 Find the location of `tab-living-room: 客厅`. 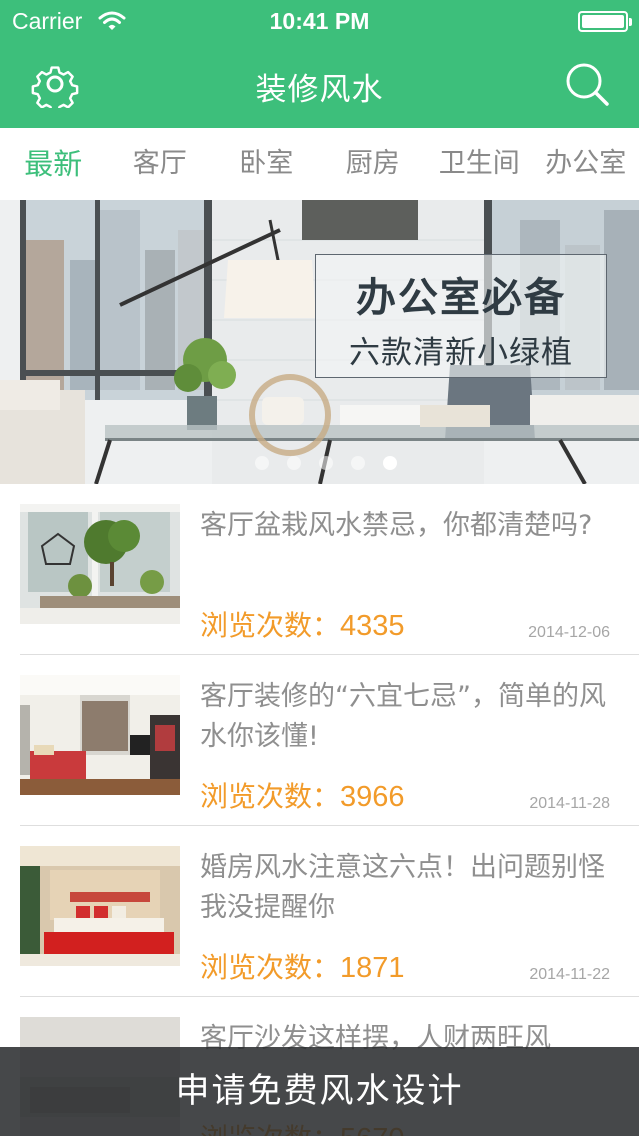

tab-living-room: 客厅 is located at coordinates (160, 164).